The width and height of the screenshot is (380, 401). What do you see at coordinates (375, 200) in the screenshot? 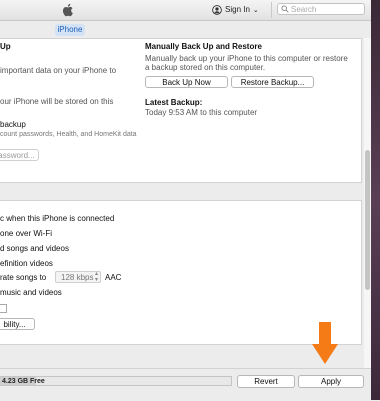
I see `desktop-edge` at bounding box center [375, 200].